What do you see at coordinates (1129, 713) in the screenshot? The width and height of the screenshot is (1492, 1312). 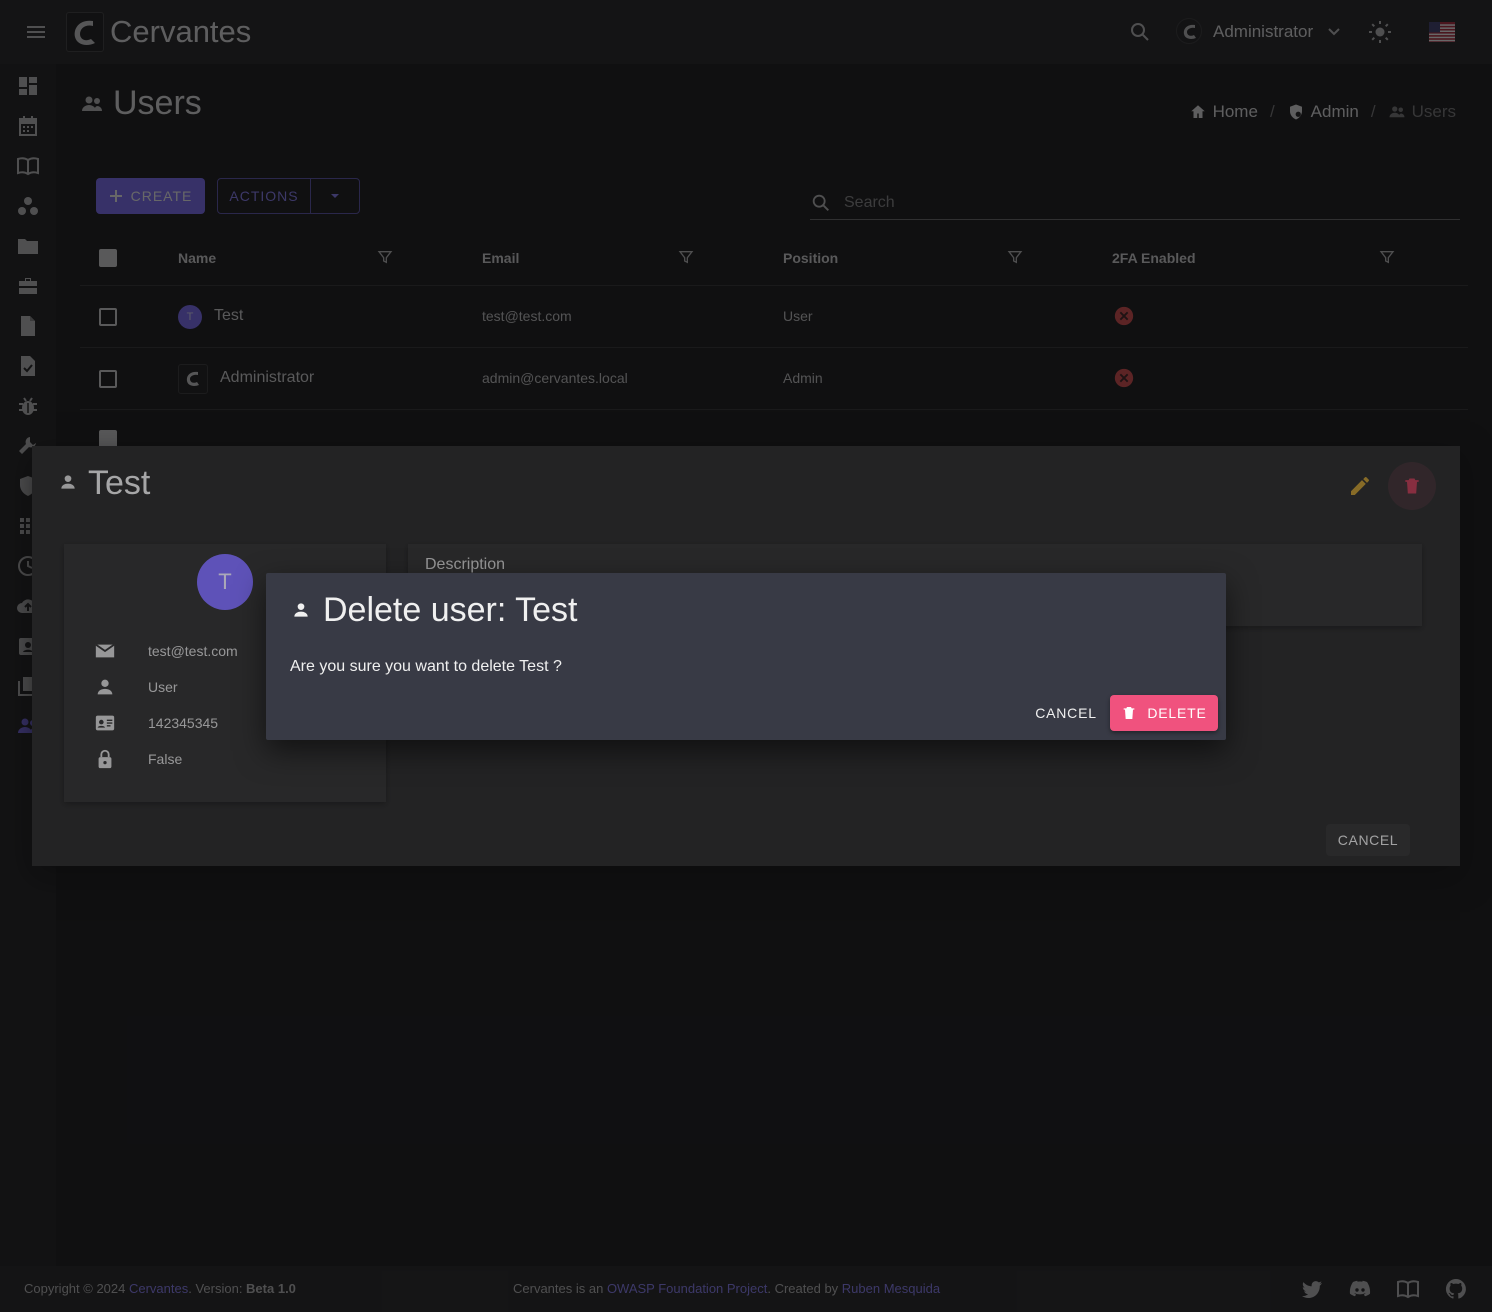 I see `trash-icon` at bounding box center [1129, 713].